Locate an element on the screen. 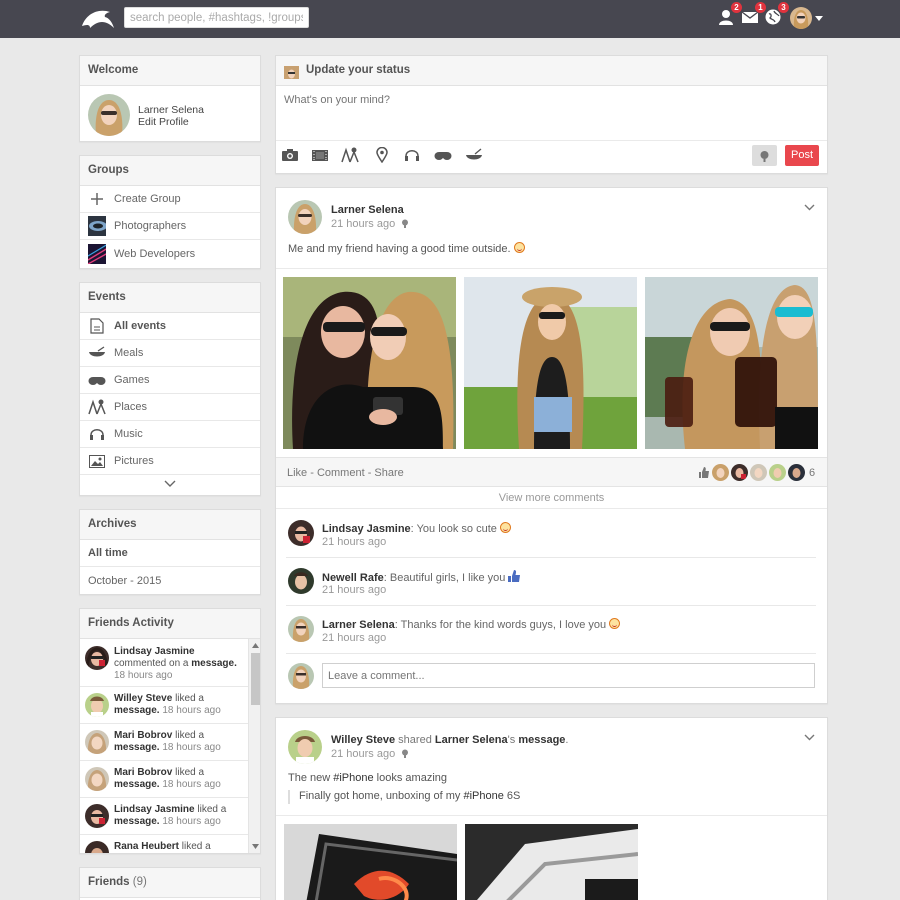 This screenshot has height=900, width=900. group-label: Photographers is located at coordinates (150, 226).